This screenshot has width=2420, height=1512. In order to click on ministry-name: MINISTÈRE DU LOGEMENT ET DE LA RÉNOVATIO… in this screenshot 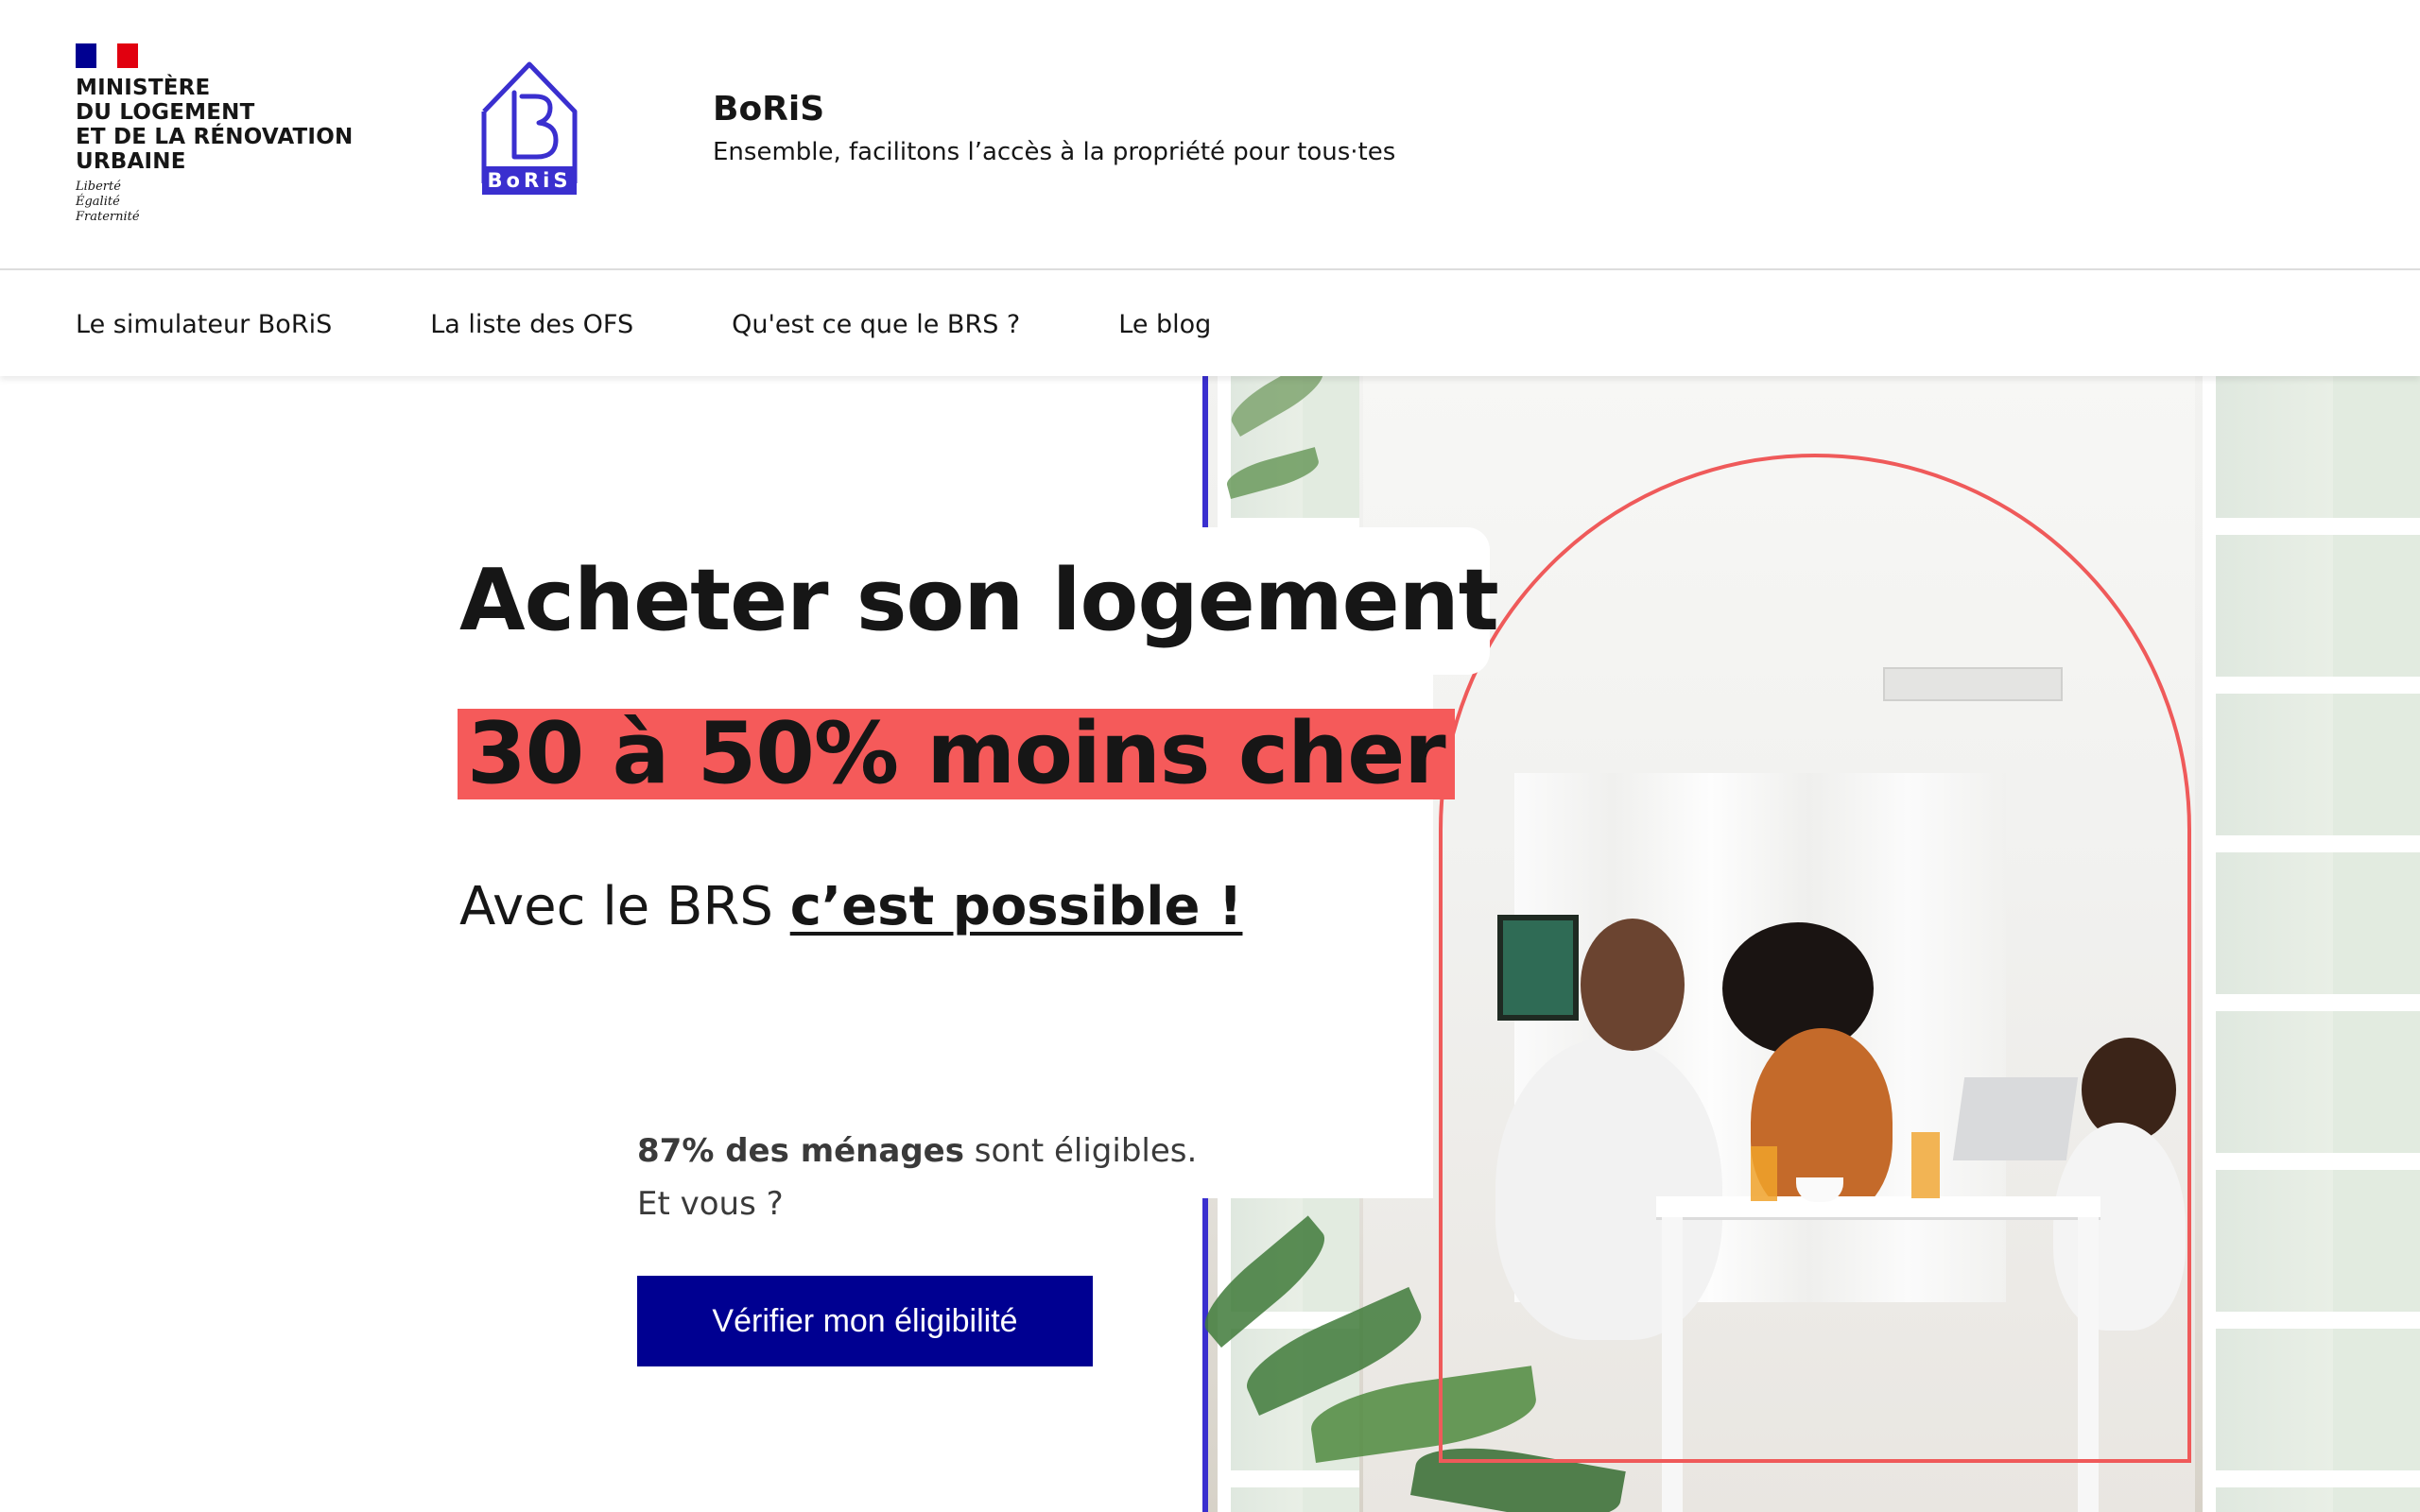, I will do `click(215, 125)`.